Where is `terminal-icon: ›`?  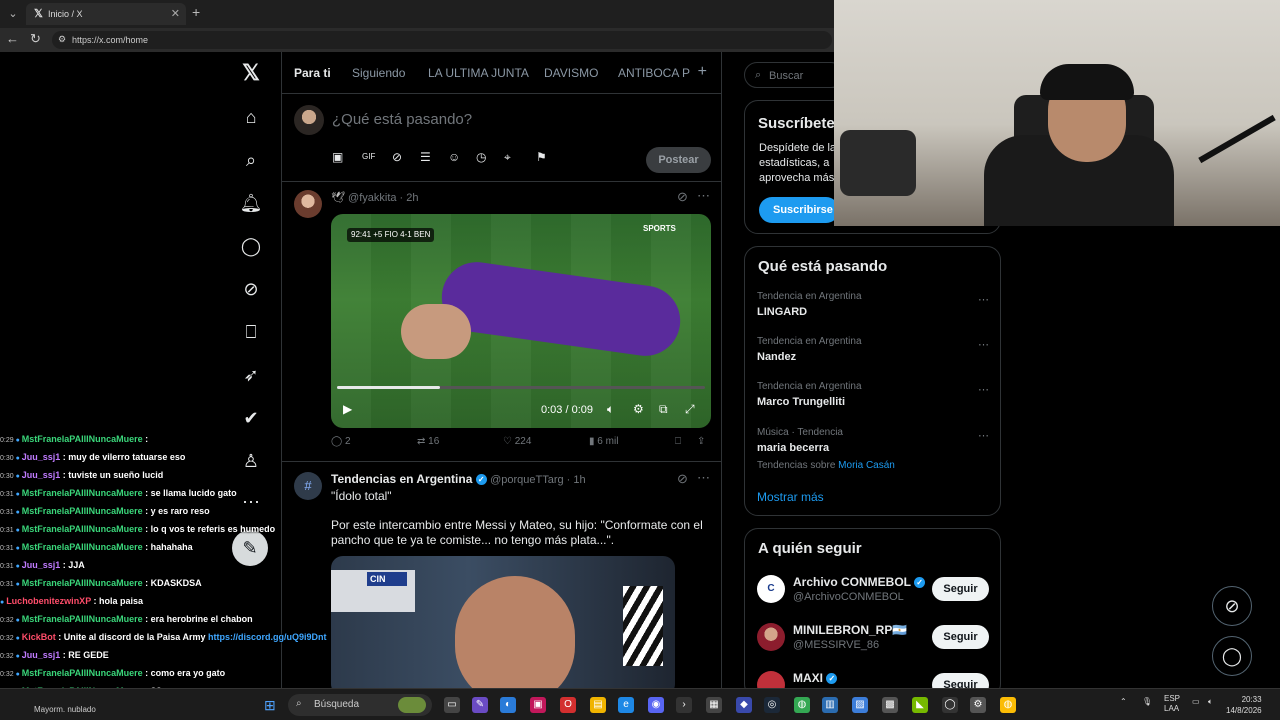 terminal-icon: › is located at coordinates (684, 705).